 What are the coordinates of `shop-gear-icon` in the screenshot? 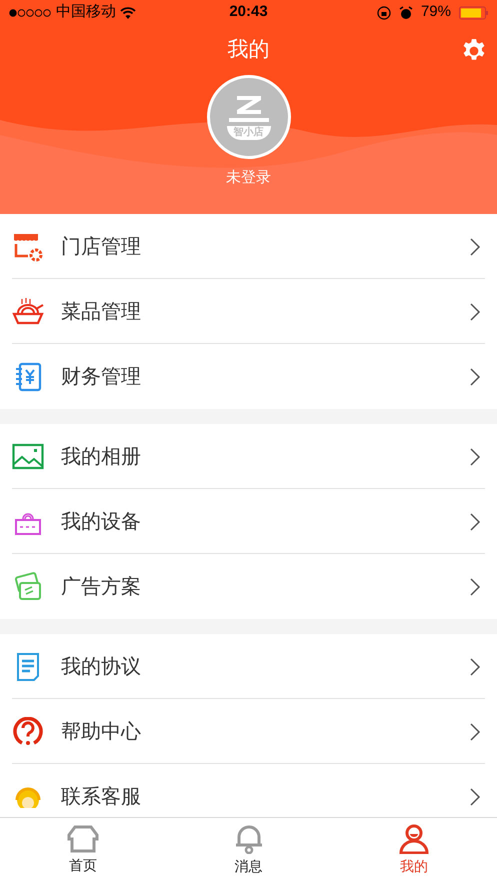 It's located at (28, 247).